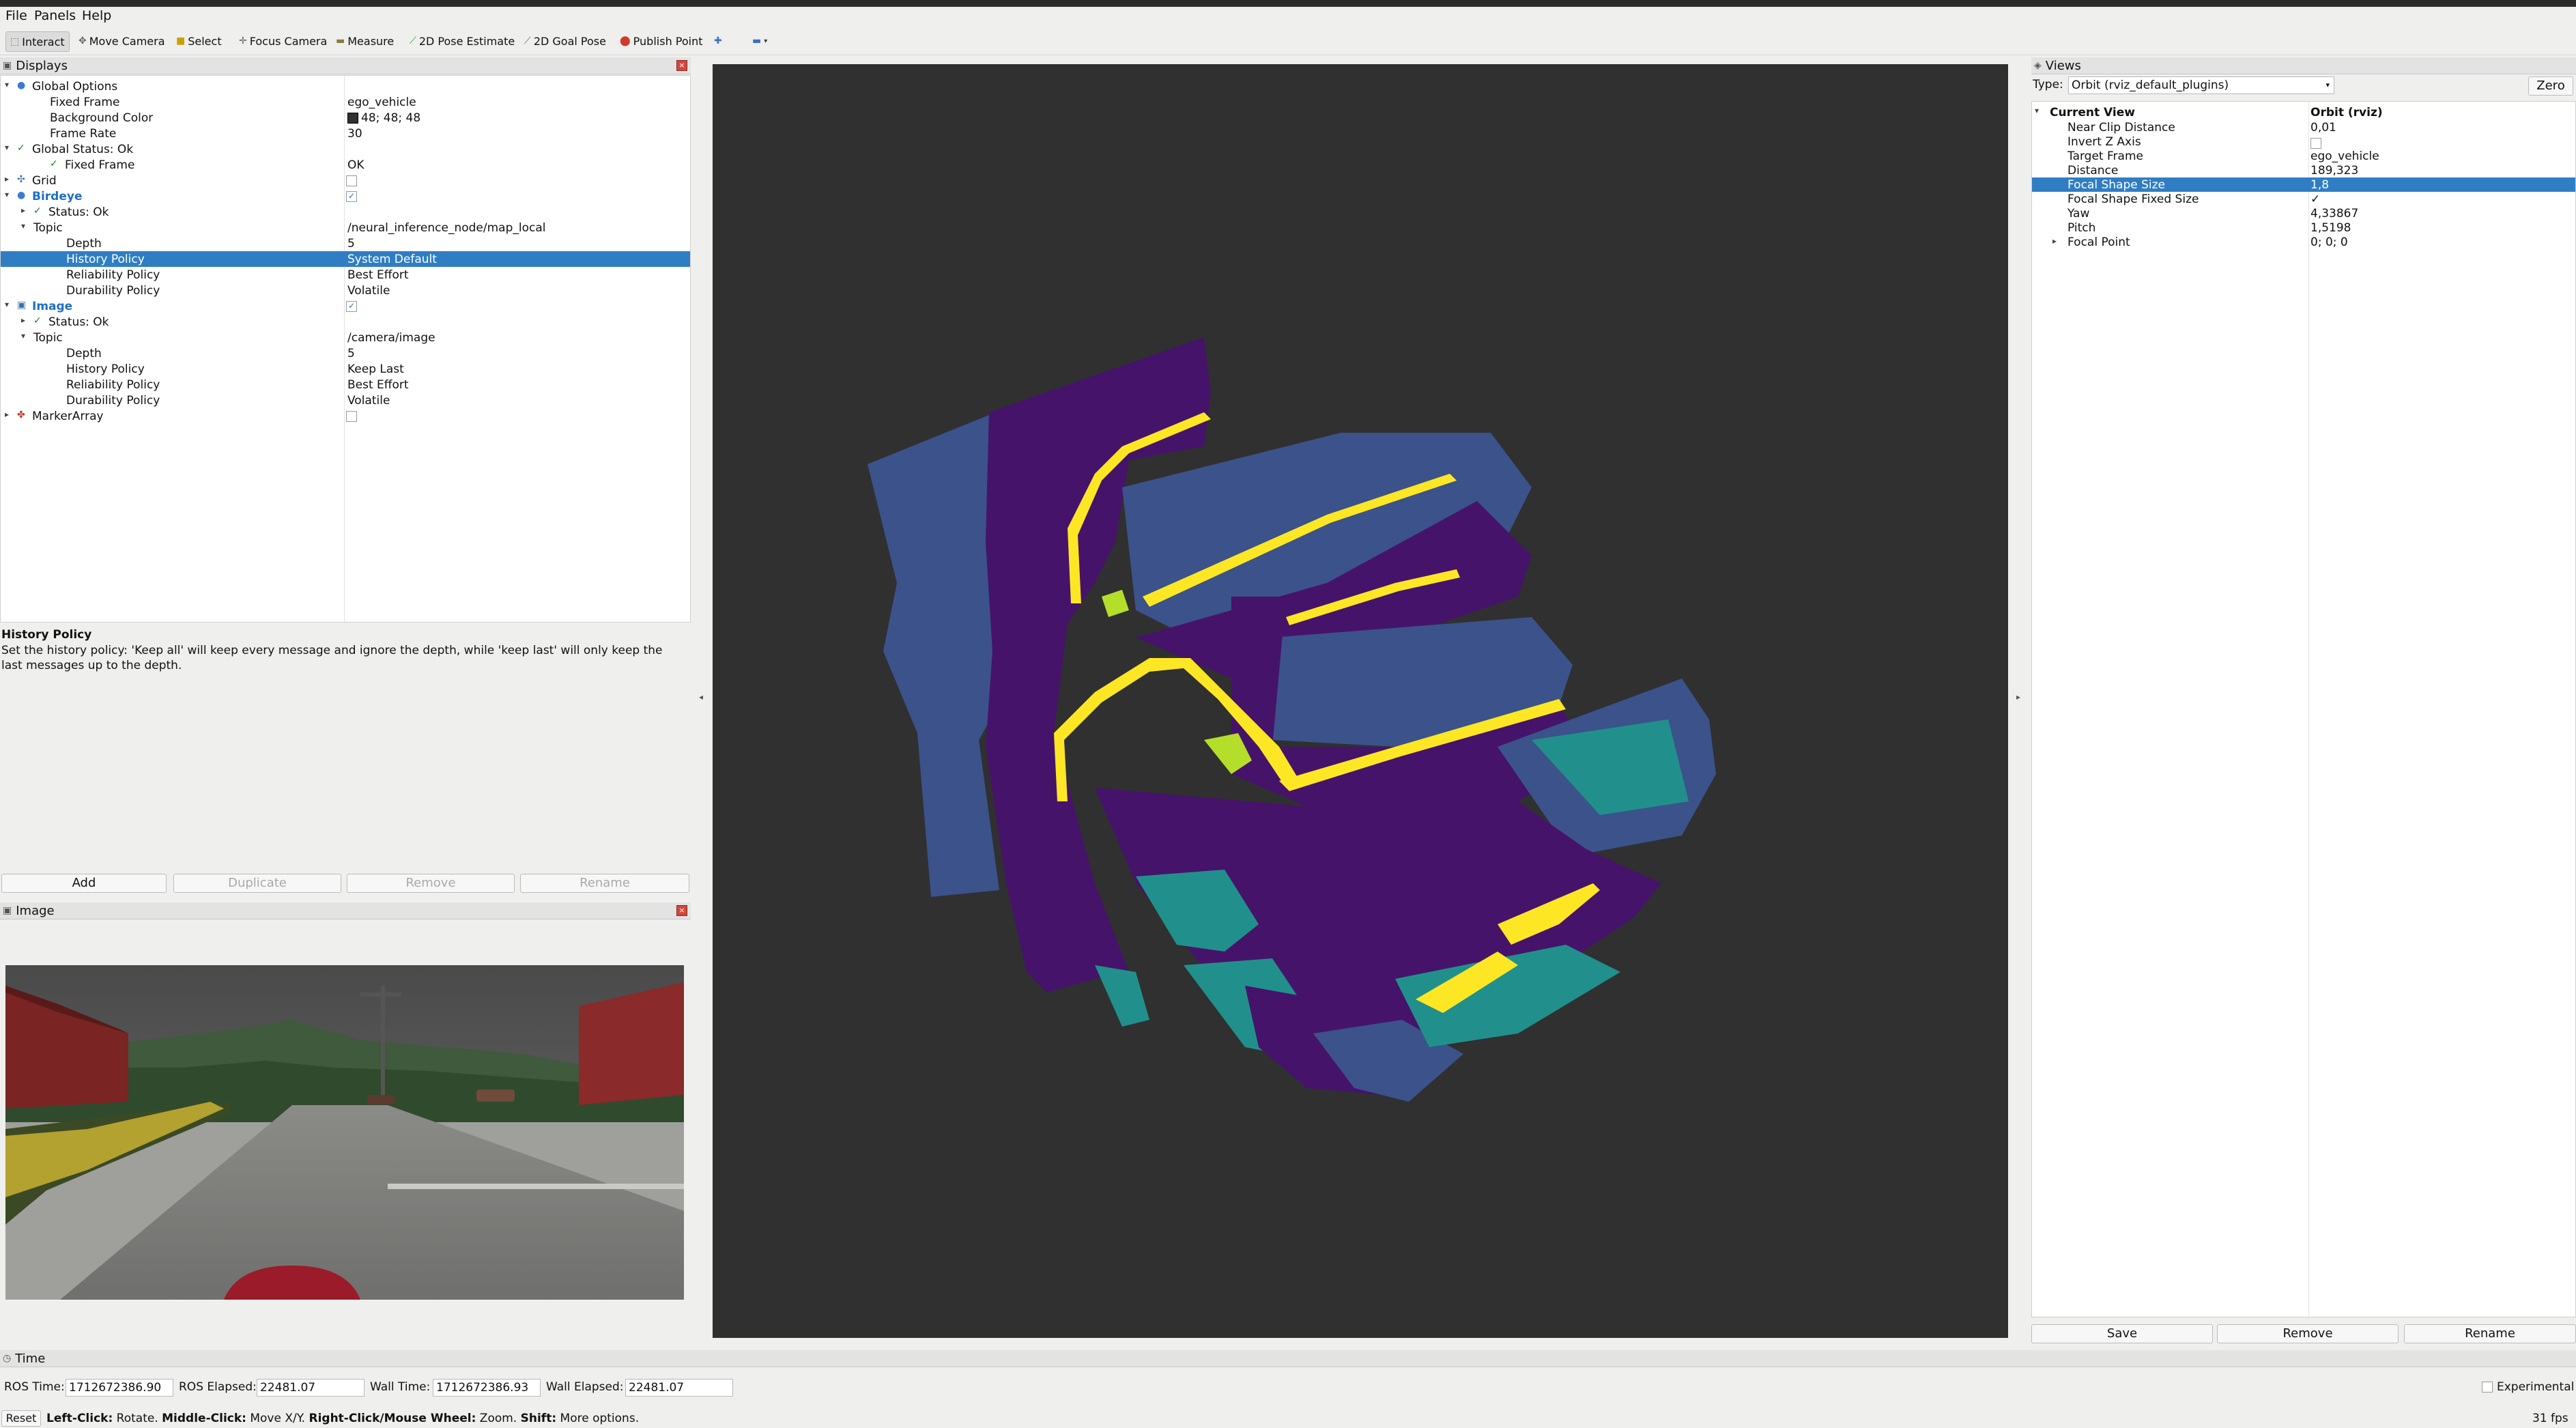 The image size is (2576, 1428). I want to click on display-row: History Policy Keep Last, so click(345, 369).